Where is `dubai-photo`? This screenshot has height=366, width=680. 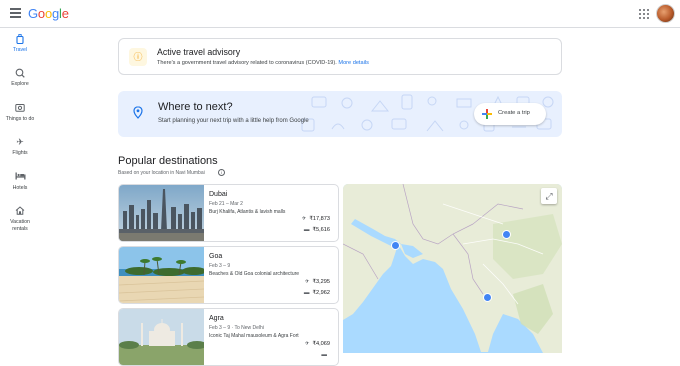 dubai-photo is located at coordinates (161, 213).